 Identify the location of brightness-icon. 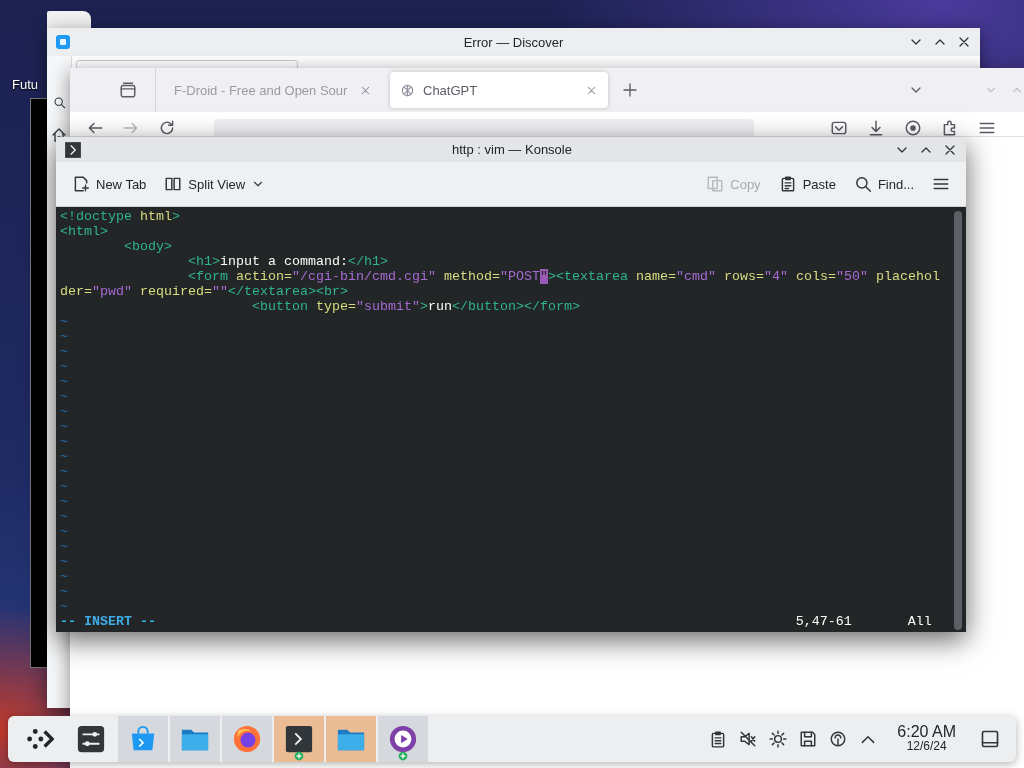
(778, 739).